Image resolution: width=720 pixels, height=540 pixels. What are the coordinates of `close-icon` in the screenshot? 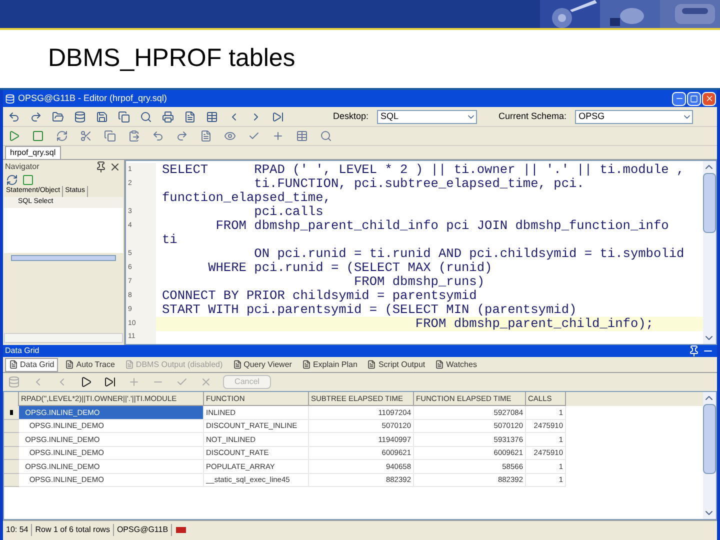 It's located at (709, 98).